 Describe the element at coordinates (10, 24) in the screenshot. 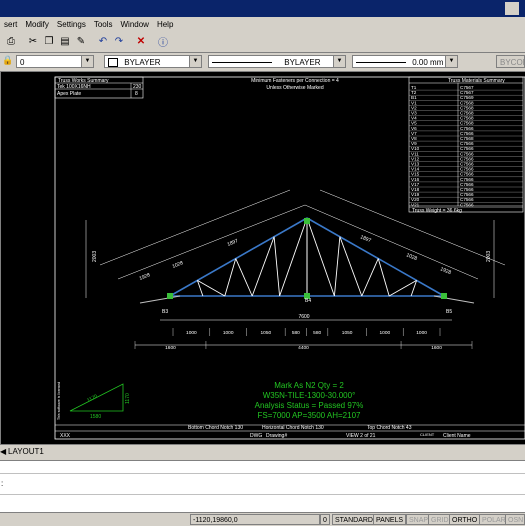

I see `menu-insert: sert` at that location.